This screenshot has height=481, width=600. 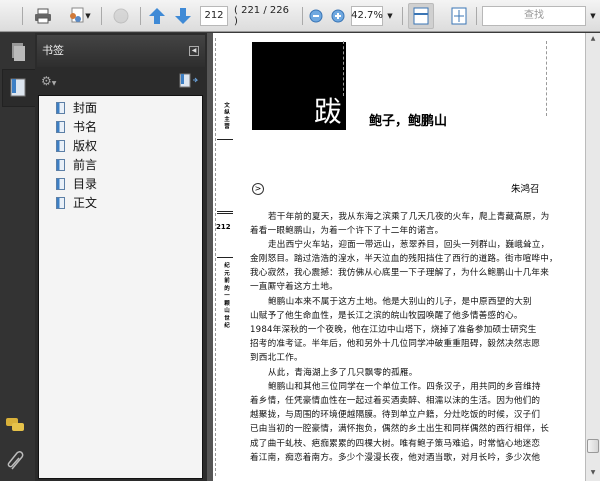 What do you see at coordinates (18, 257) in the screenshot?
I see `navigation-strip` at bounding box center [18, 257].